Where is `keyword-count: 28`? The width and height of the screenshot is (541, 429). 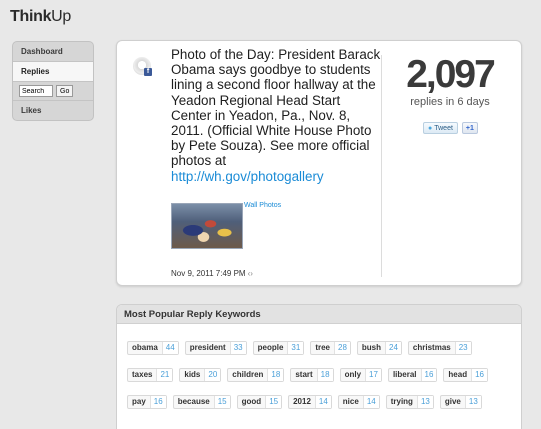 keyword-count: 28 is located at coordinates (342, 348).